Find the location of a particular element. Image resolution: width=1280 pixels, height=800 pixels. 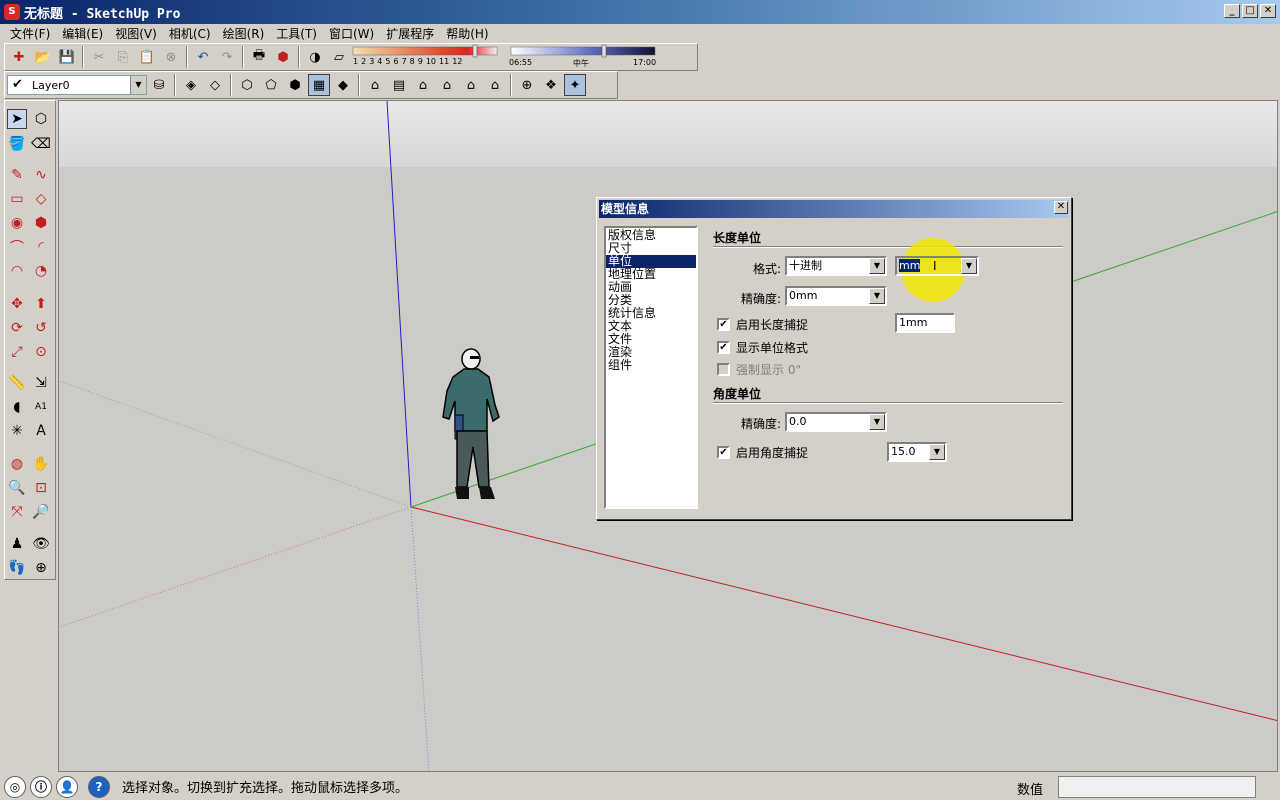

hidden-line-icon: ⬠ is located at coordinates (271, 85).